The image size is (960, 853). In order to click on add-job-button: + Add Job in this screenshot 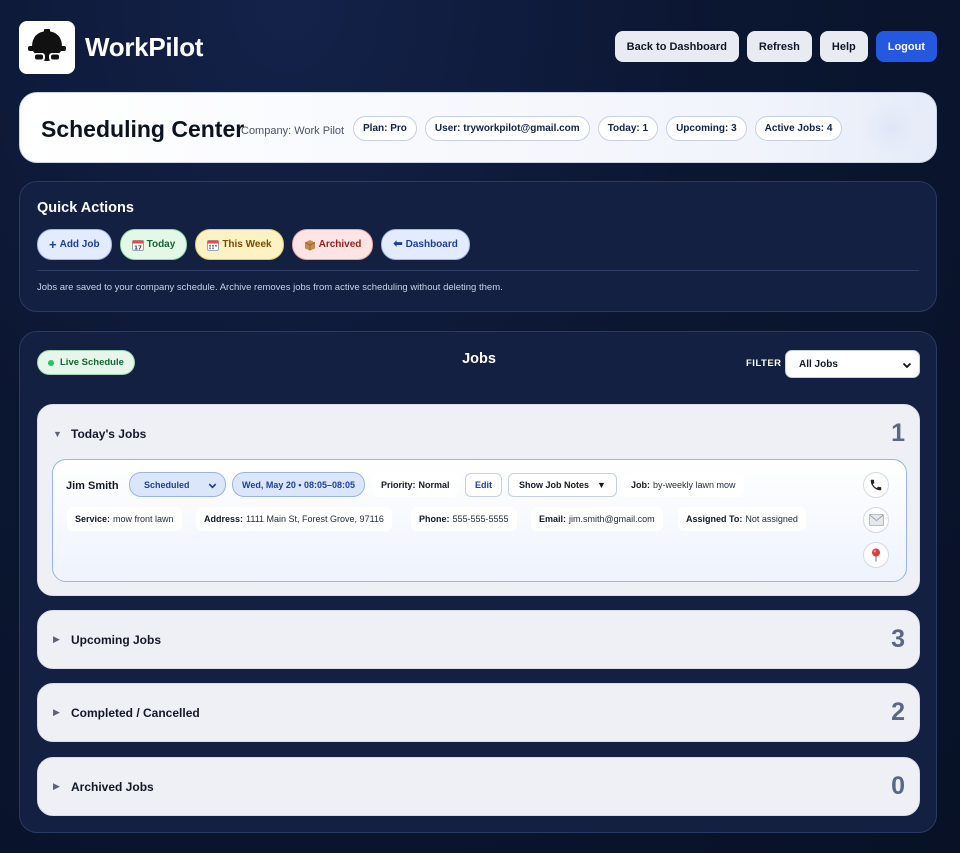, I will do `click(74, 244)`.